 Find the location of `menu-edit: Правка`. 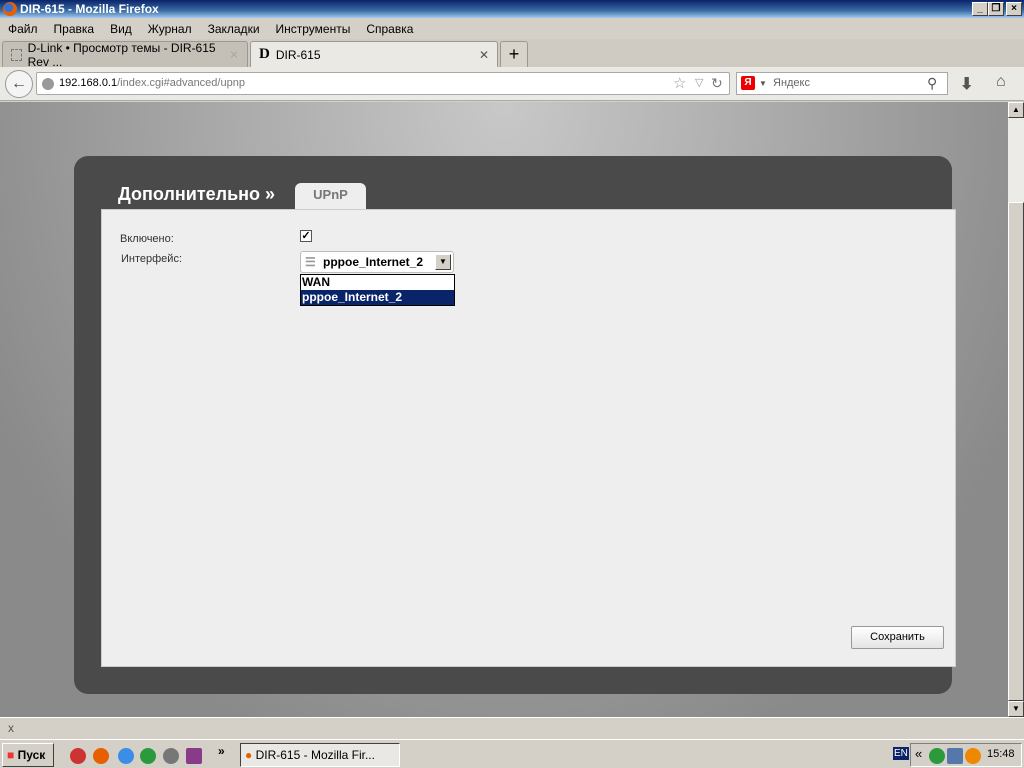

menu-edit: Правка is located at coordinates (74, 29).